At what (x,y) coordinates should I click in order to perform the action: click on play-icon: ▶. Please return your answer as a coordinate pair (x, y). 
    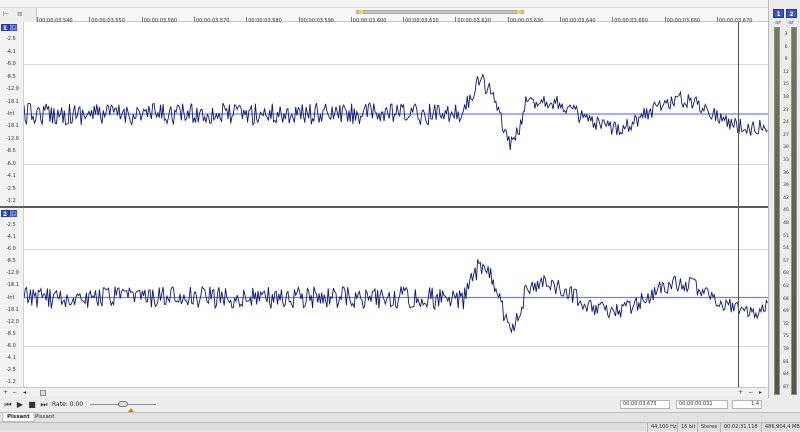
    Looking at the image, I should click on (20, 405).